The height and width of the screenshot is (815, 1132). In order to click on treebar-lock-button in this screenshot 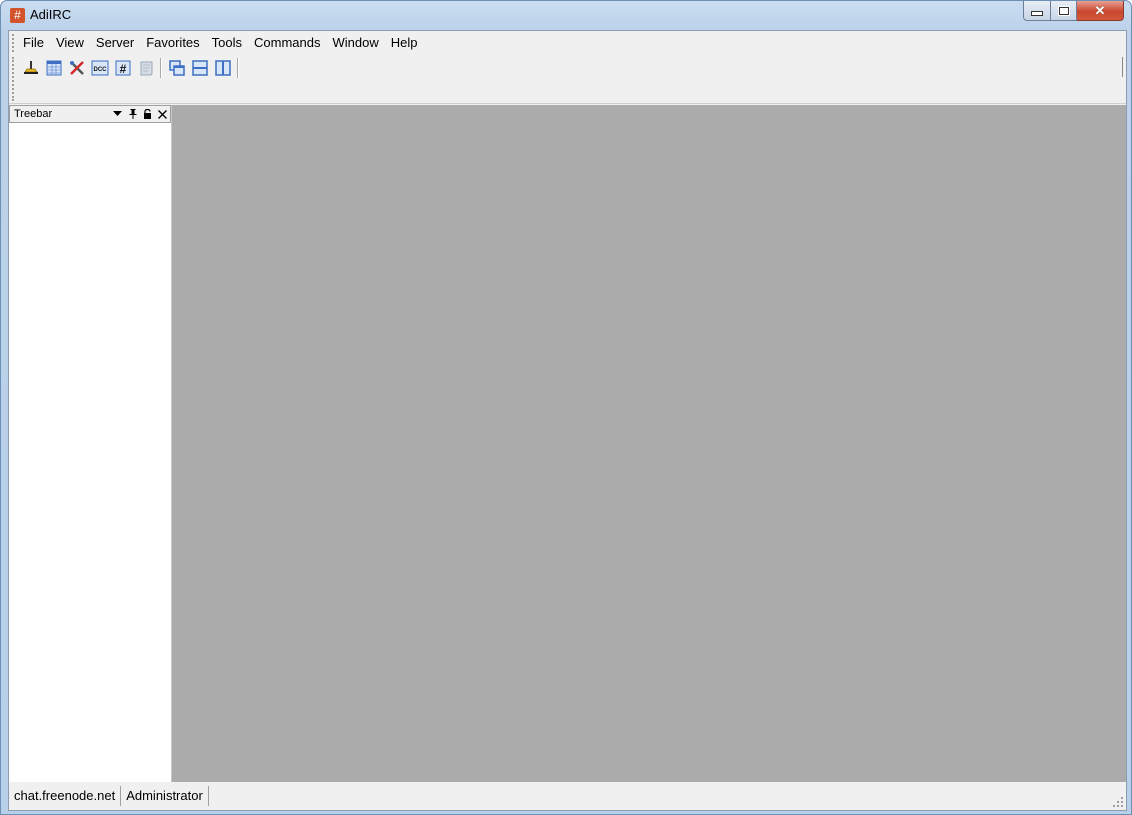, I will do `click(147, 114)`.